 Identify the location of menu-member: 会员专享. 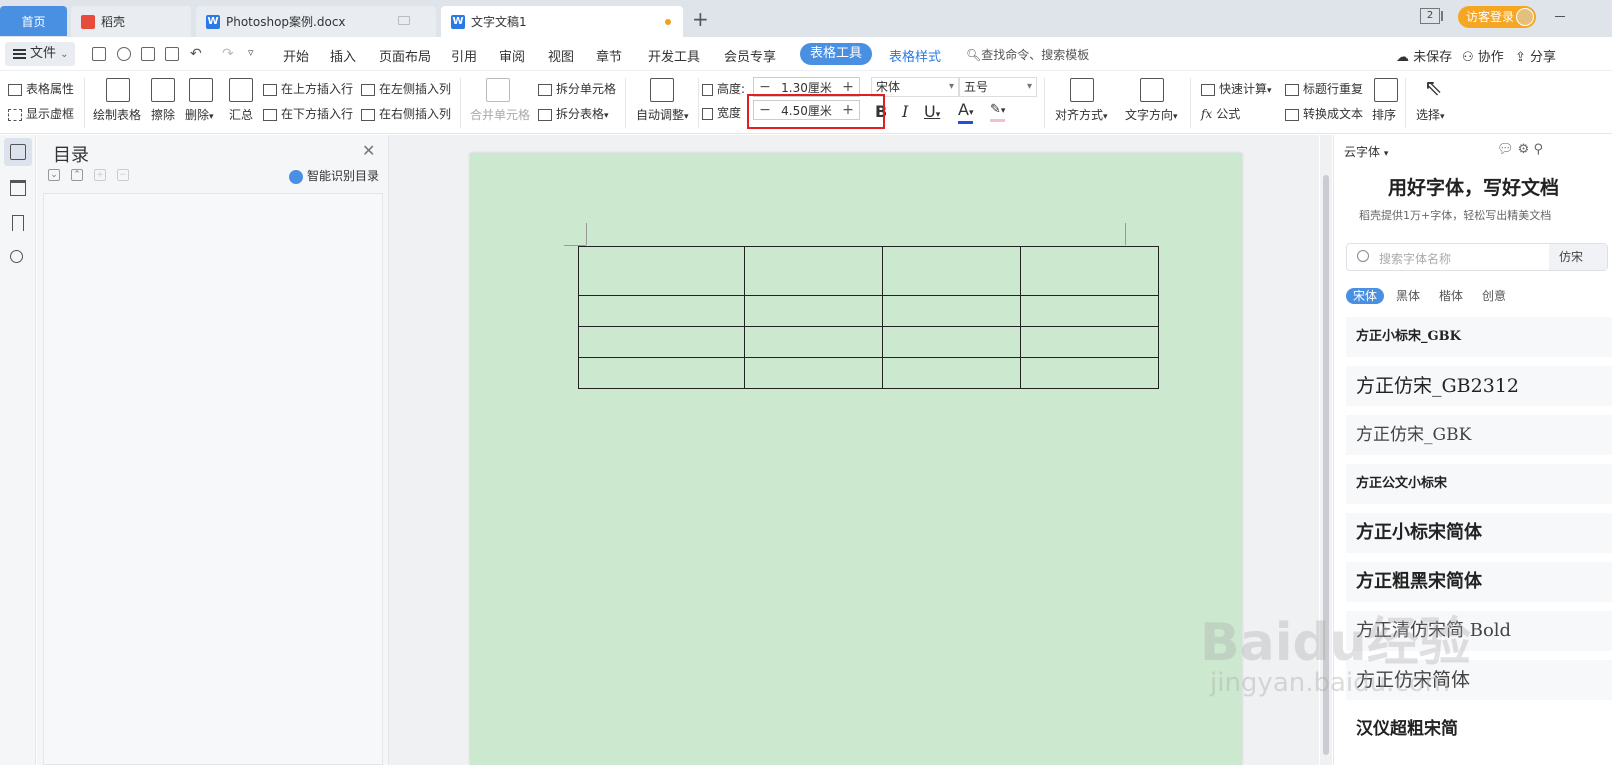
(750, 55).